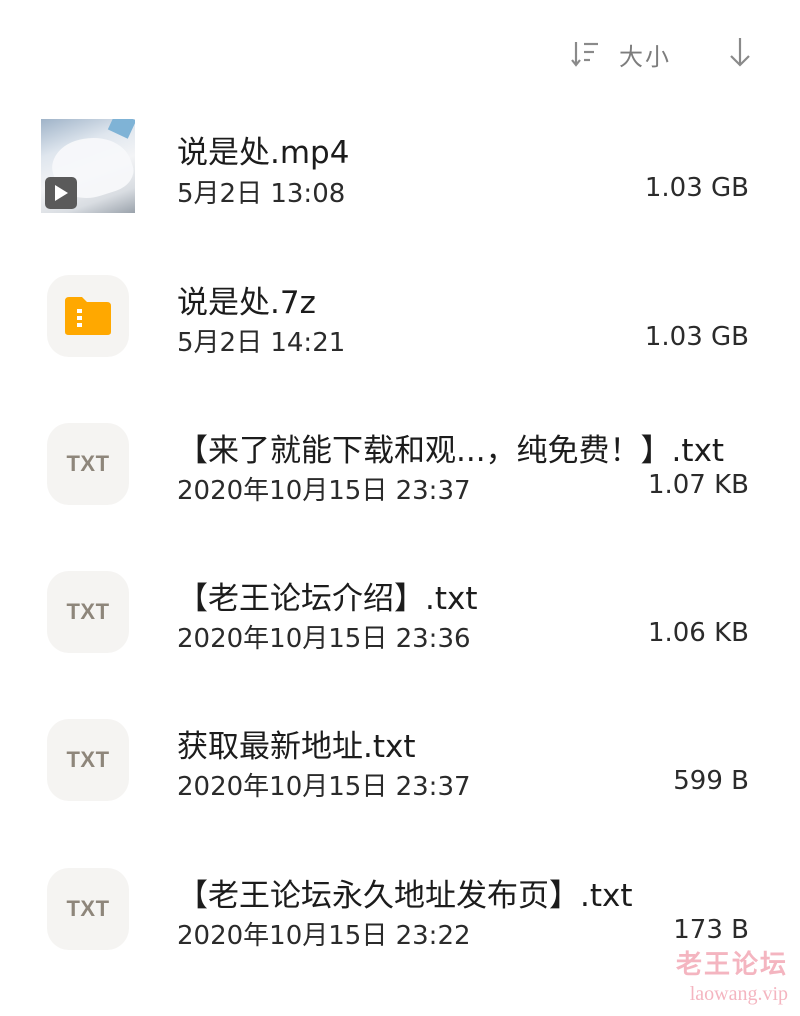  Describe the element at coordinates (324, 936) in the screenshot. I see `file-date: 2020年10月15日 23:22` at that location.